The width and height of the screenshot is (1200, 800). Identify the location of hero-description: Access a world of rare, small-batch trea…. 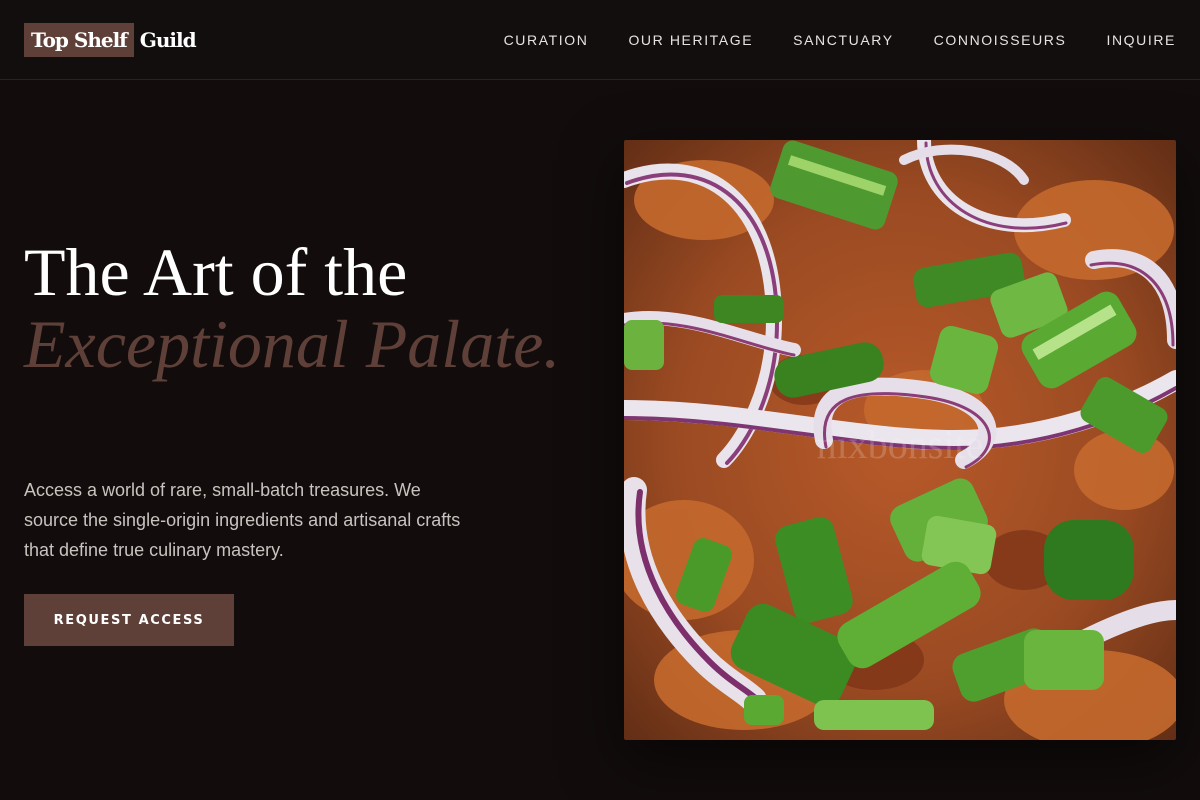
(242, 520).